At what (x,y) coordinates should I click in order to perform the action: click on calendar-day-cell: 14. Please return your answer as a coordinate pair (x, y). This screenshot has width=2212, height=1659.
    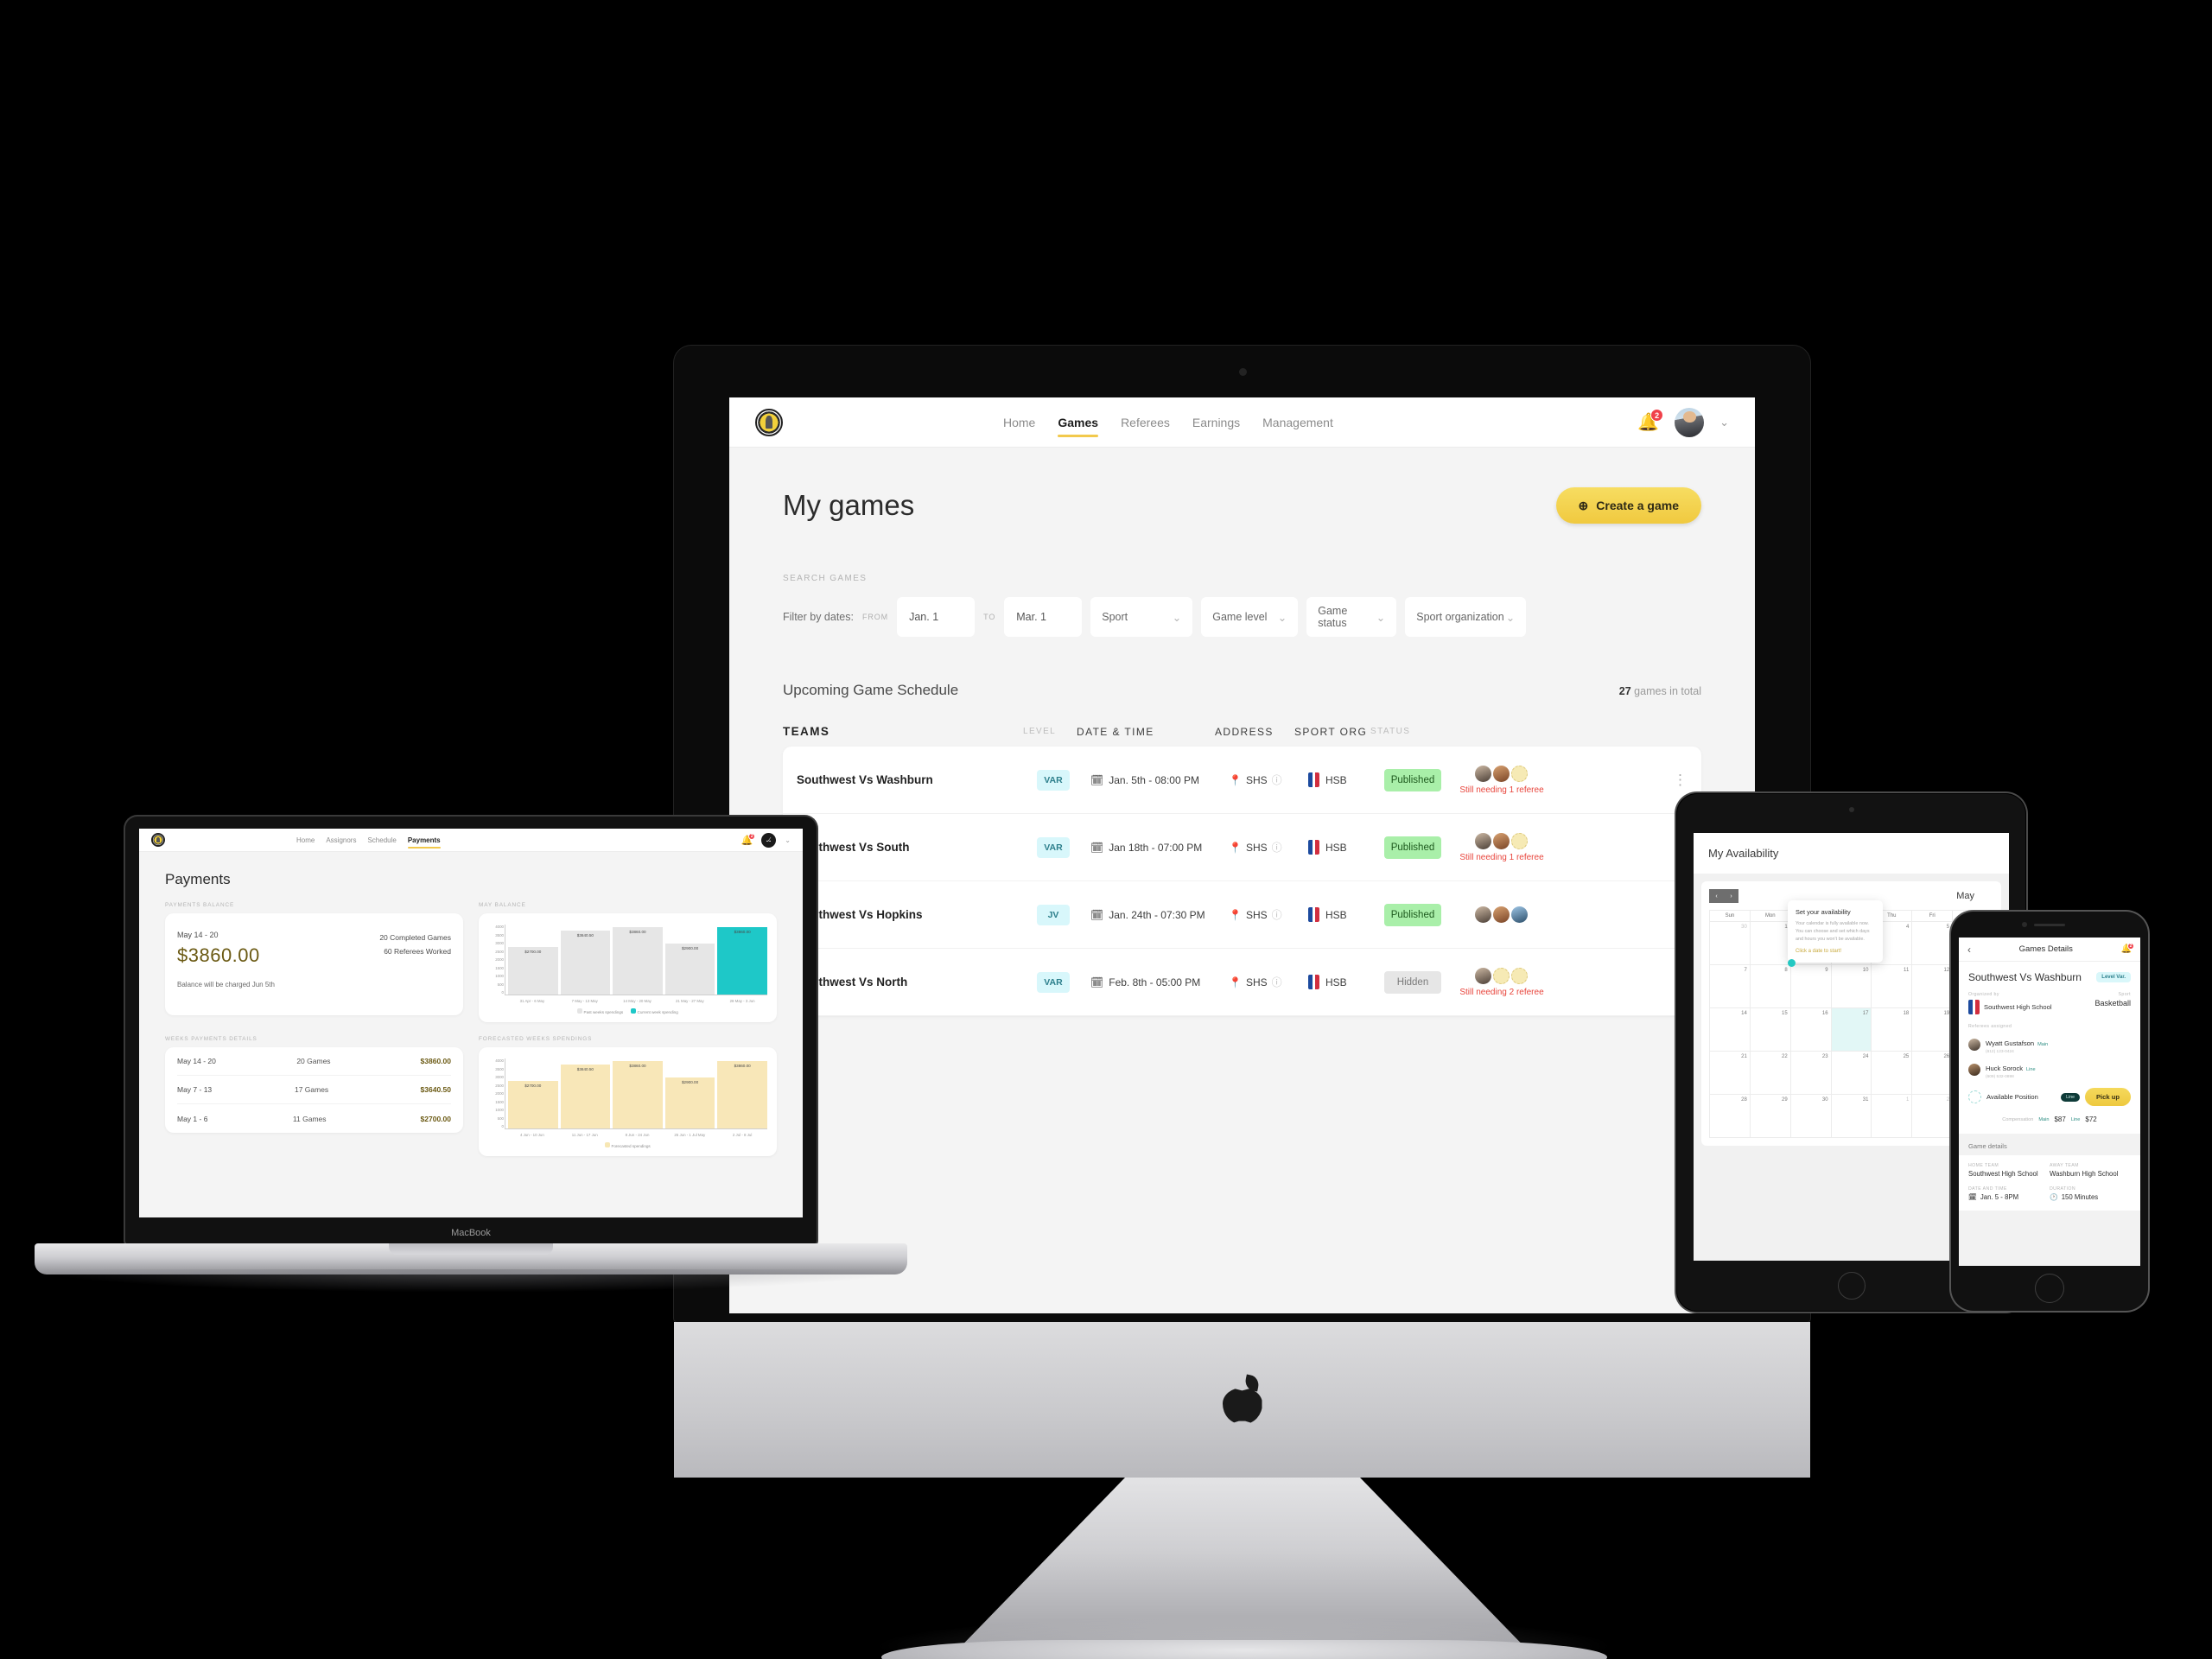
    Looking at the image, I should click on (1730, 1030).